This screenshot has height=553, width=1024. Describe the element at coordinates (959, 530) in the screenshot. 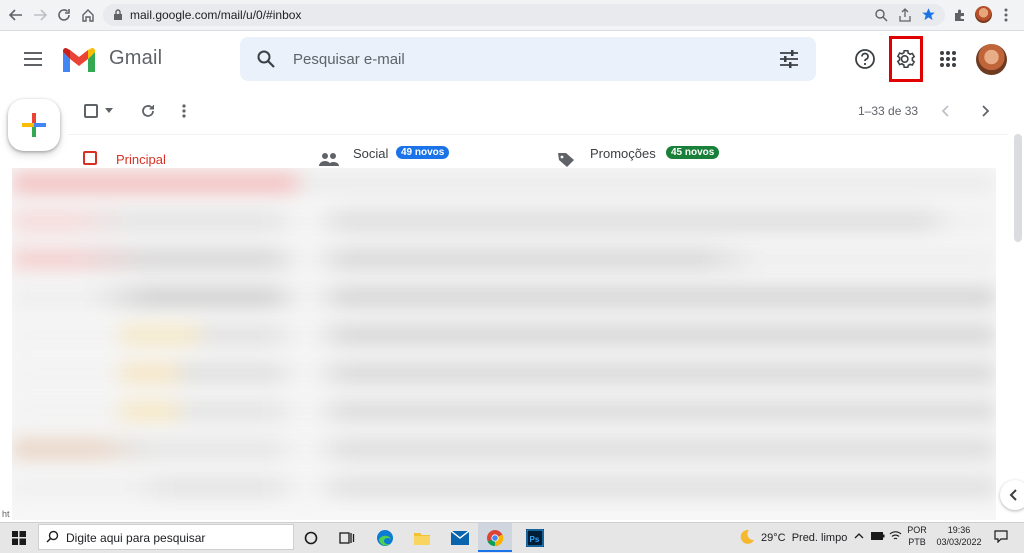

I see `clock-time: 19:36` at that location.